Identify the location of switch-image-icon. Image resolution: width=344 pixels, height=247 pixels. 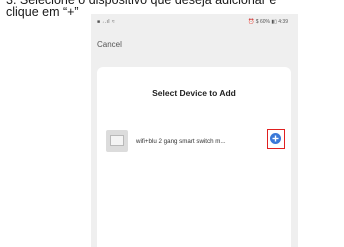
(117, 140).